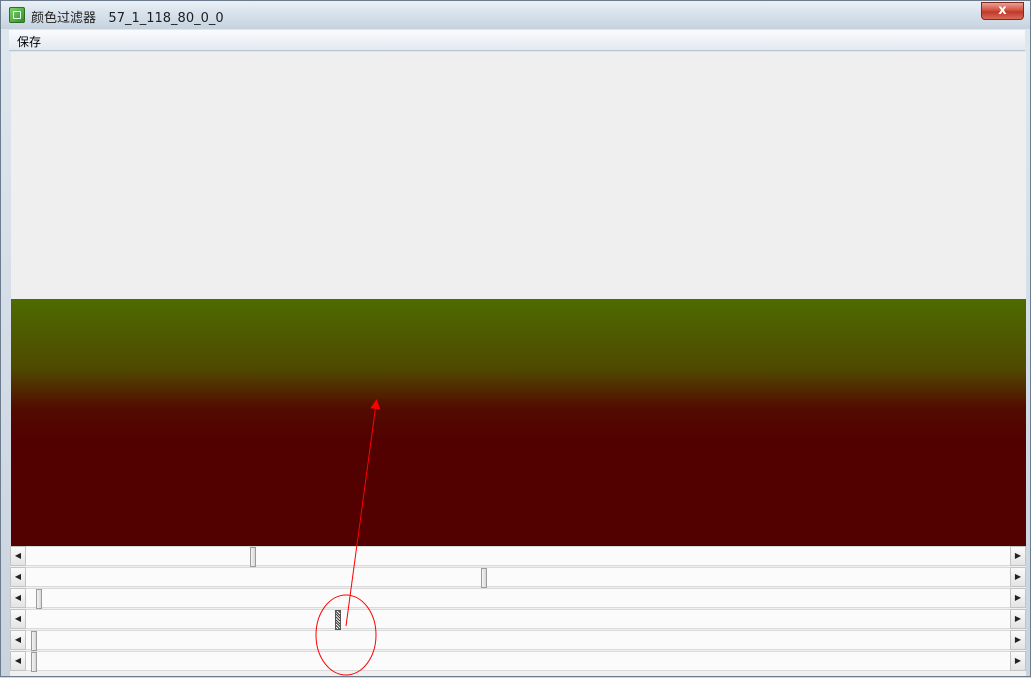 The width and height of the screenshot is (1031, 678). I want to click on title-bar: 颜色过滤器 57_1_118_80_0_0 x, so click(515, 15).